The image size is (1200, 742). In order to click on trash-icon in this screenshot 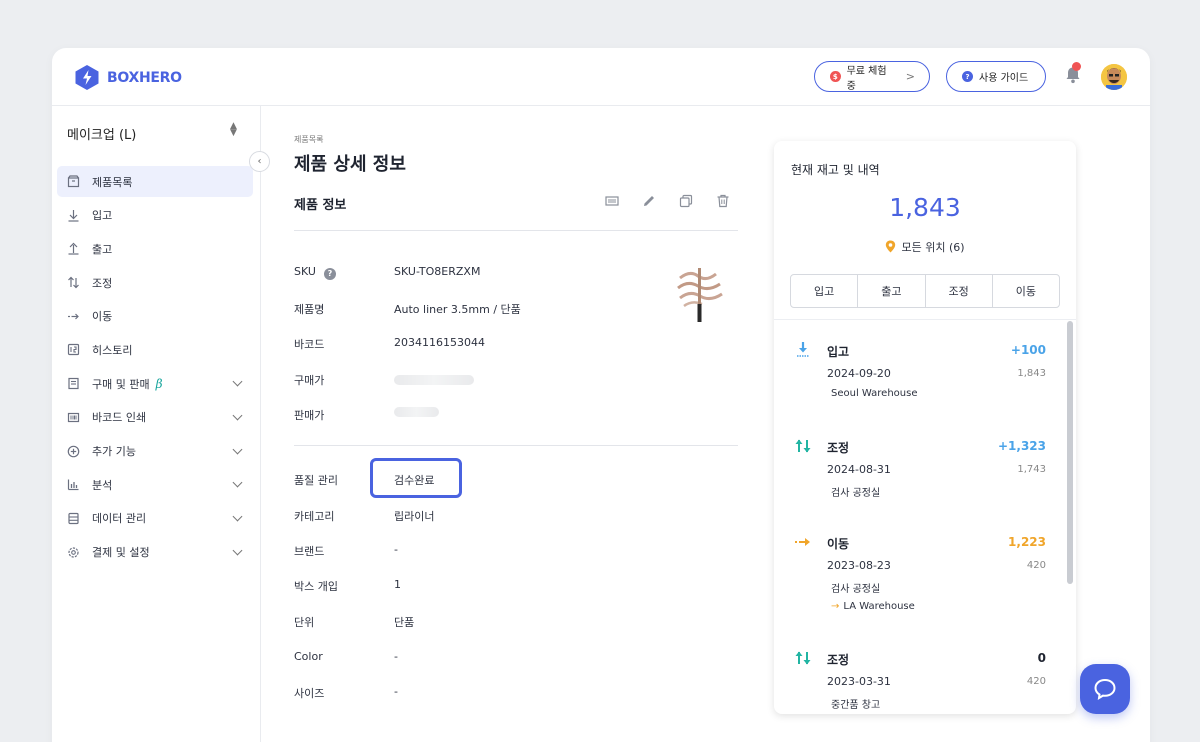, I will do `click(723, 201)`.